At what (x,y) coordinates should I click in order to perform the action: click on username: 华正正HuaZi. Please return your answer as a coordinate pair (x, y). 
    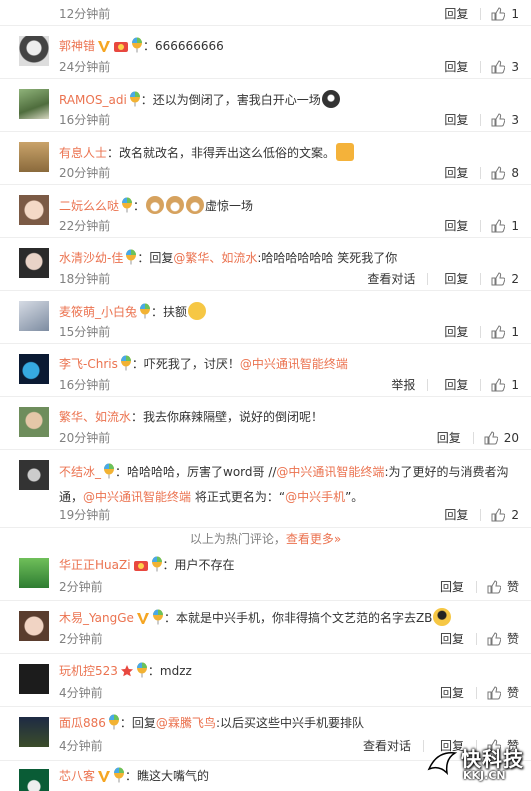
    Looking at the image, I should click on (95, 565).